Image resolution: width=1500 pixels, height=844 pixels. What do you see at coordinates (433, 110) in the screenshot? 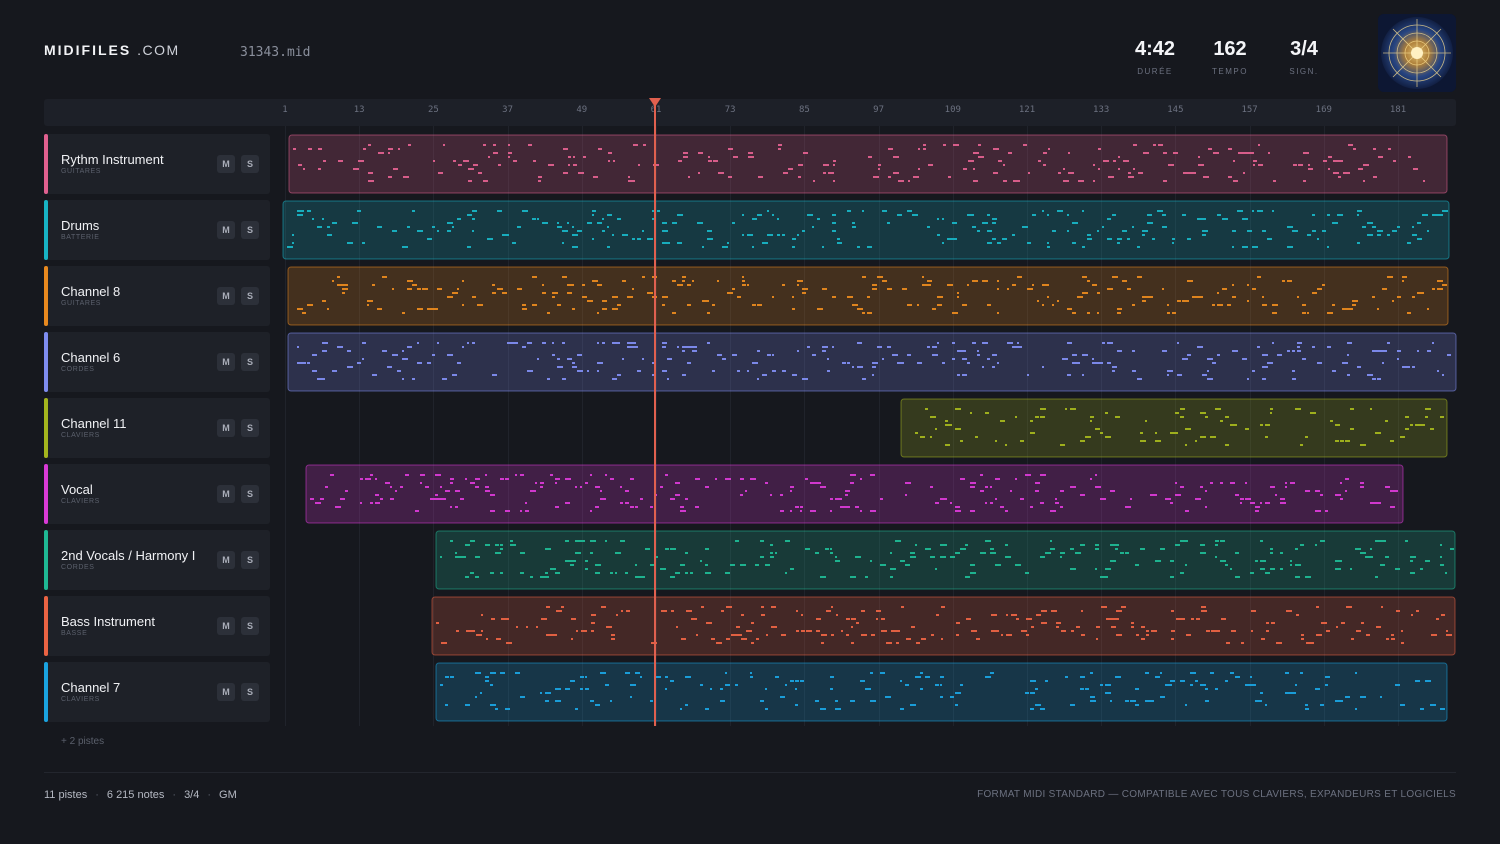
I see `ruler-tick: 25` at bounding box center [433, 110].